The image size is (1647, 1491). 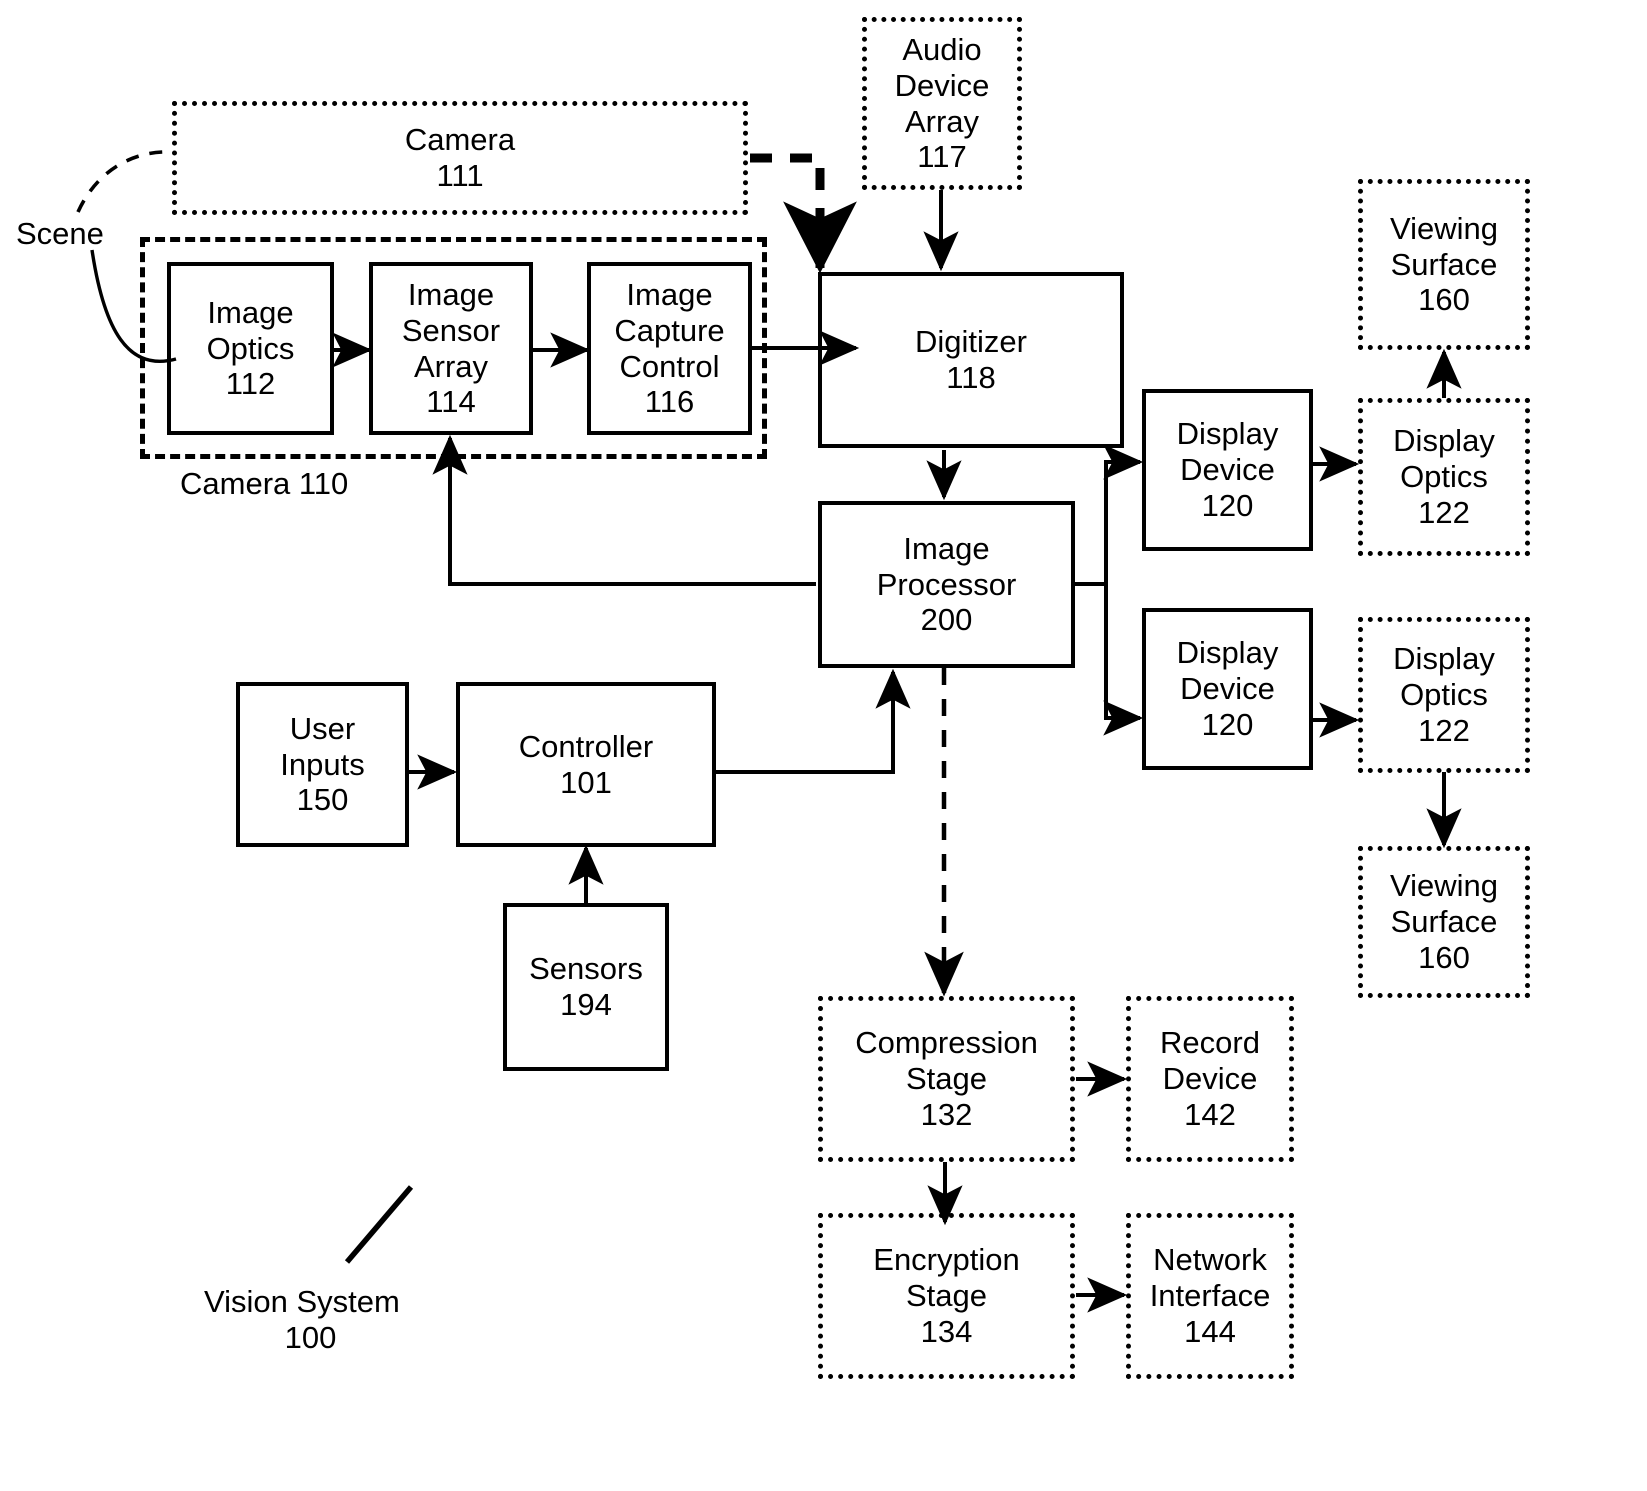 What do you see at coordinates (1443, 886) in the screenshot?
I see `viewing-surface-bottom-line1: Viewing` at bounding box center [1443, 886].